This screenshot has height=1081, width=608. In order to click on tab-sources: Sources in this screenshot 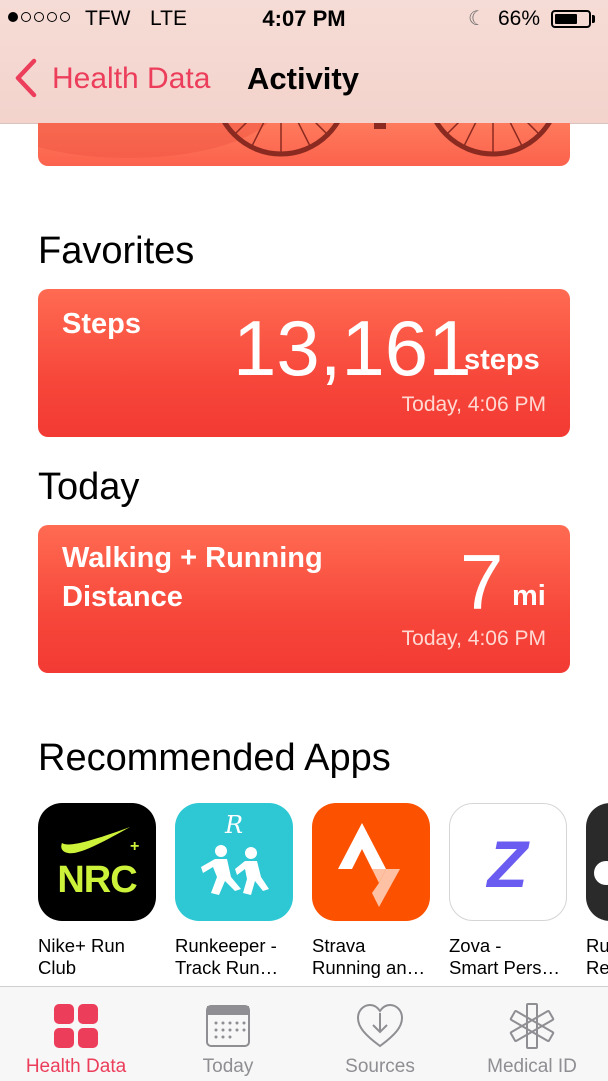, I will do `click(380, 1034)`.